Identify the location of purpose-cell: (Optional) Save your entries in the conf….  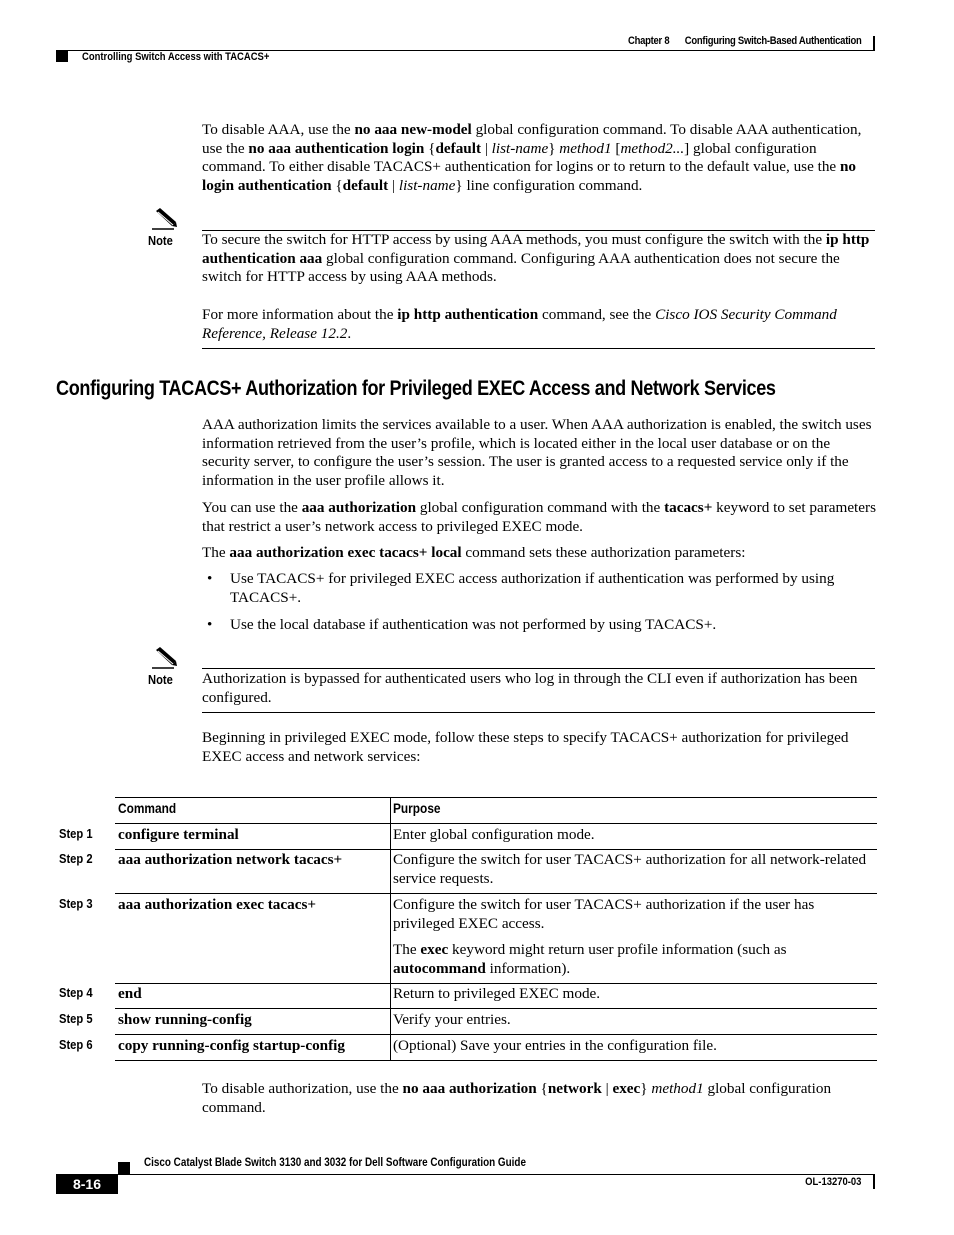
(555, 1045).